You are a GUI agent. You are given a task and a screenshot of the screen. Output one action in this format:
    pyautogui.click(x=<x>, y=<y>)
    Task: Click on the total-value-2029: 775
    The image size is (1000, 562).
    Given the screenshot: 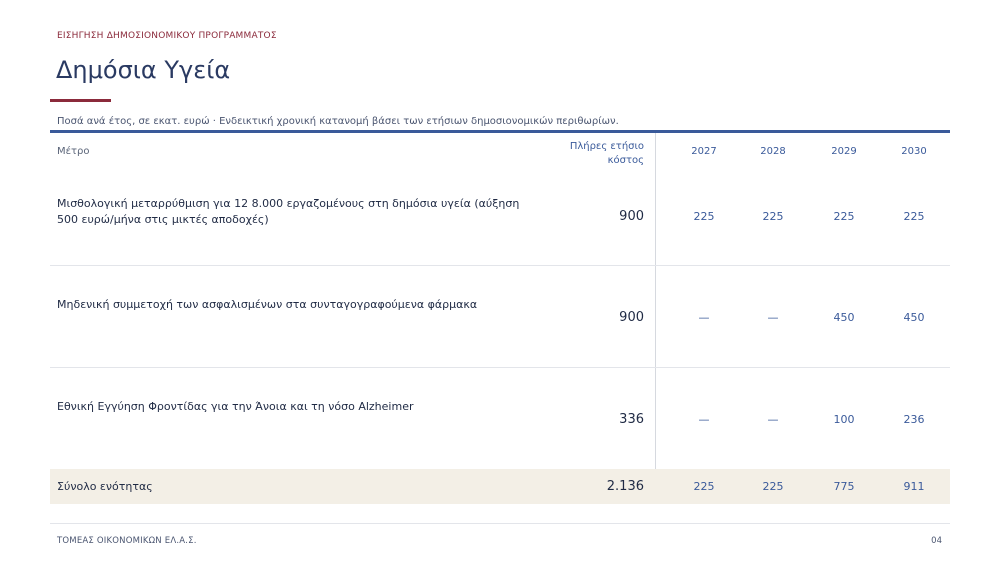 What is the action you would take?
    pyautogui.click(x=844, y=486)
    